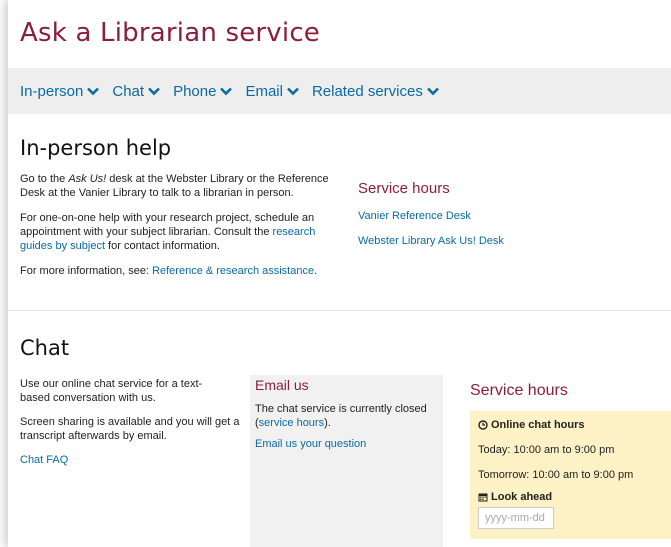 The width and height of the screenshot is (671, 547). What do you see at coordinates (52, 91) in the screenshot?
I see `nav-item-label: In-person` at bounding box center [52, 91].